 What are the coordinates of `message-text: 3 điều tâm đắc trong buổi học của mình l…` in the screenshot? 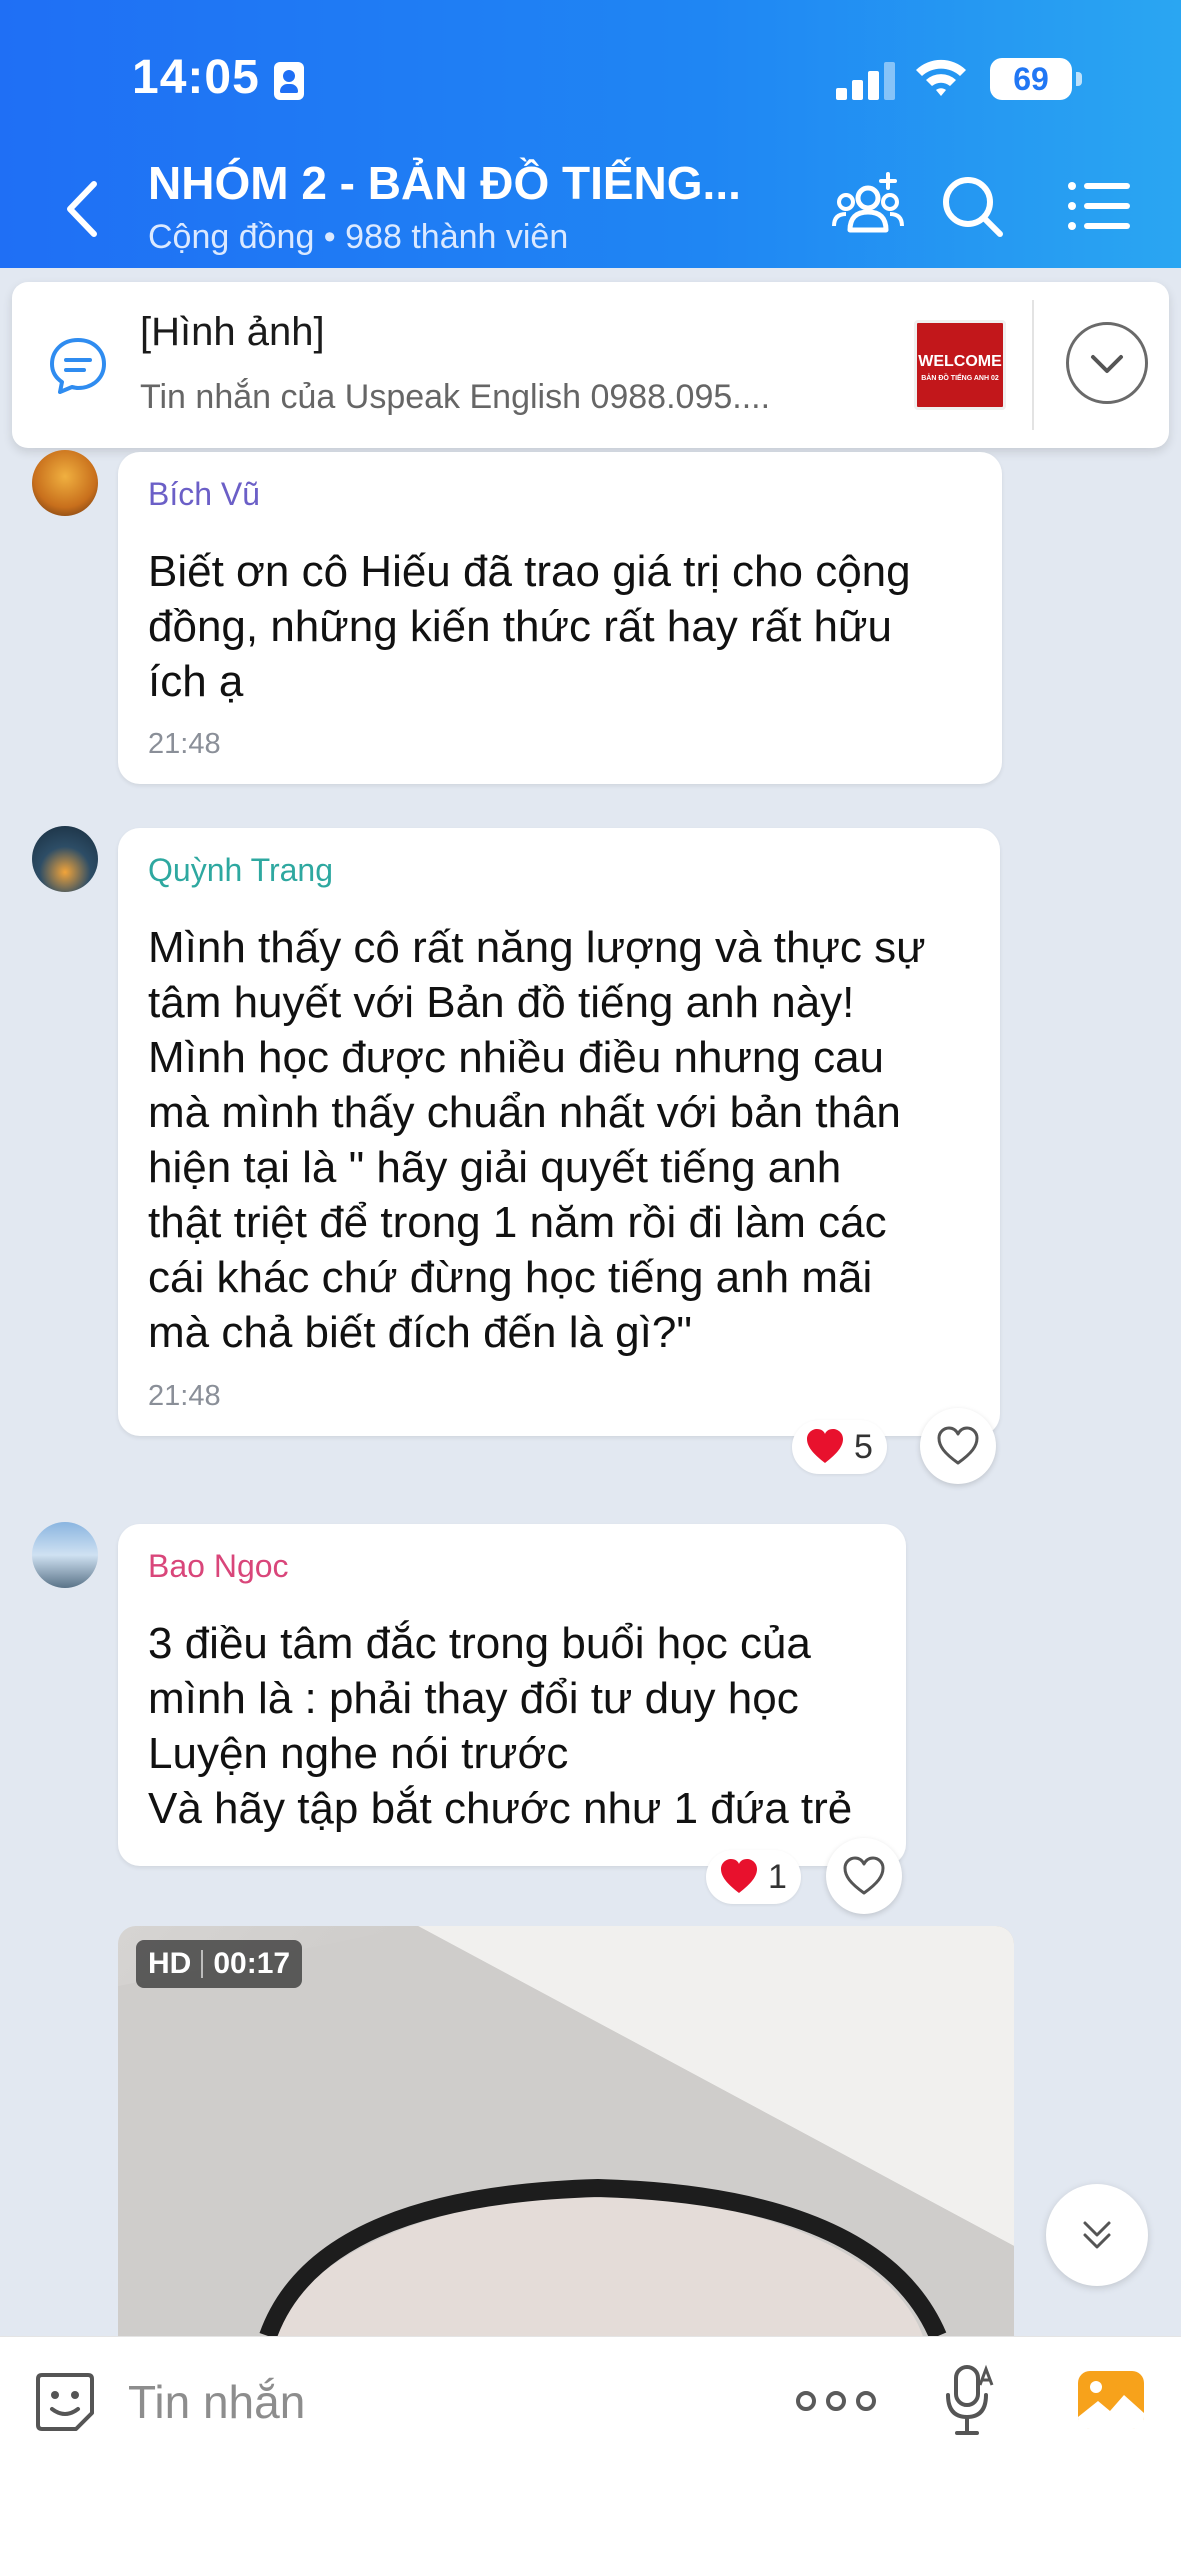 It's located at (500, 1726).